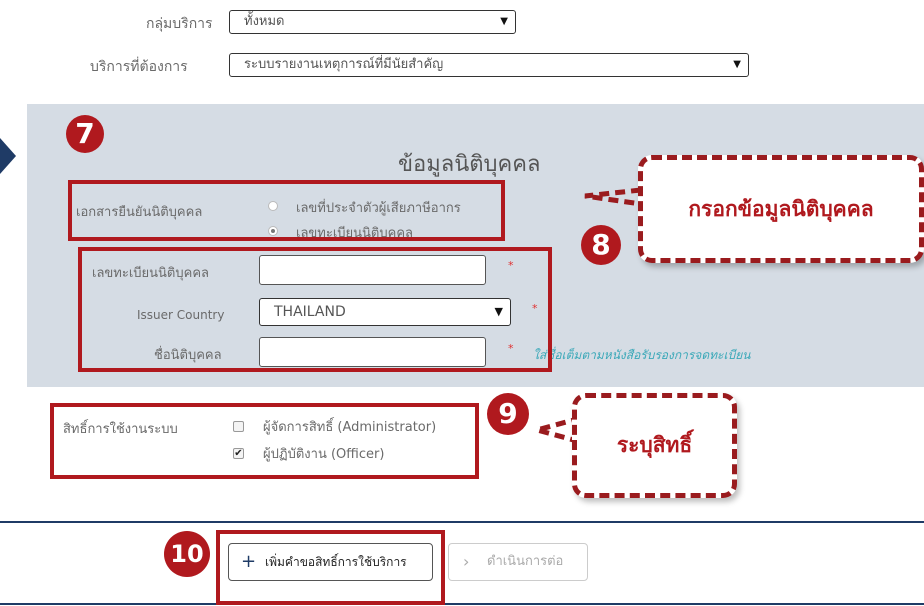 The image size is (924, 606). I want to click on next-button: › ดำเนินการต่อ, so click(518, 562).